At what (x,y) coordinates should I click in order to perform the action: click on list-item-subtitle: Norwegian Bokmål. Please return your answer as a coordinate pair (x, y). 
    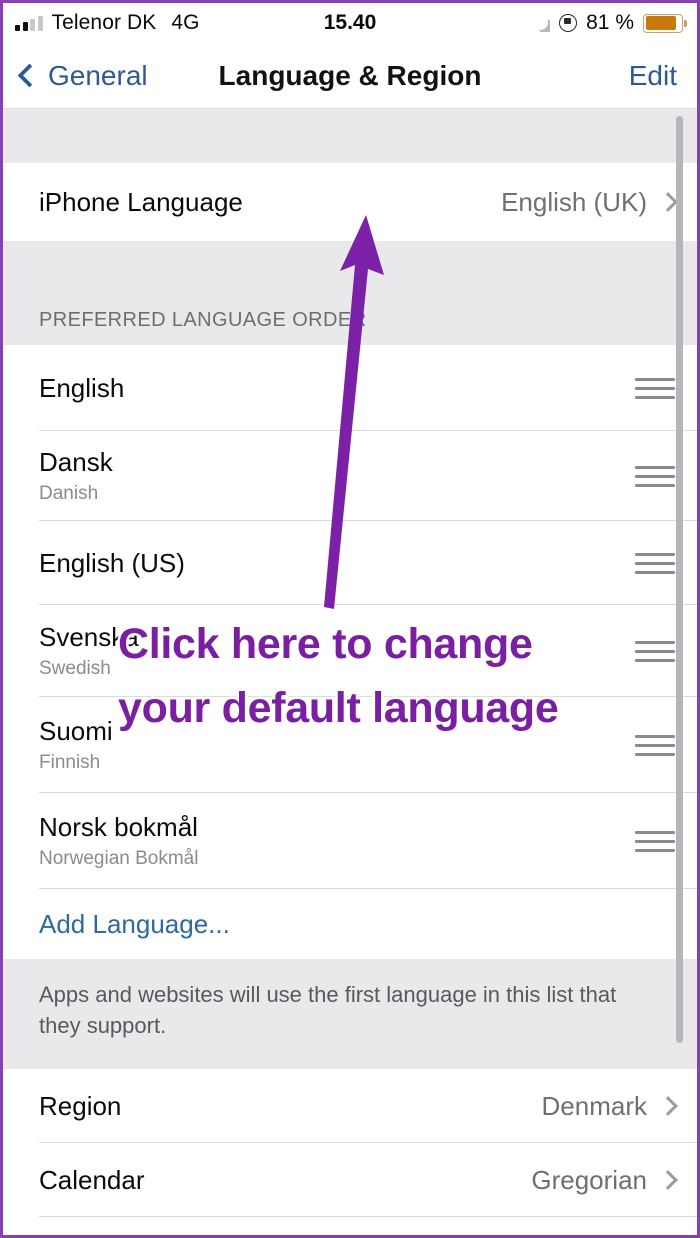
    Looking at the image, I should click on (119, 858).